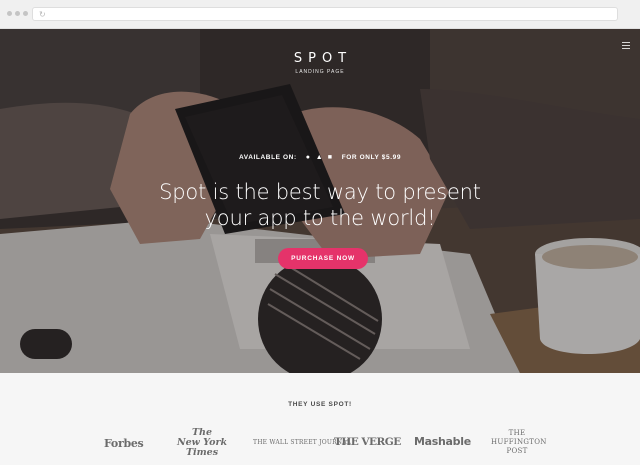  I want to click on forbes-logo: Forbes, so click(124, 443).